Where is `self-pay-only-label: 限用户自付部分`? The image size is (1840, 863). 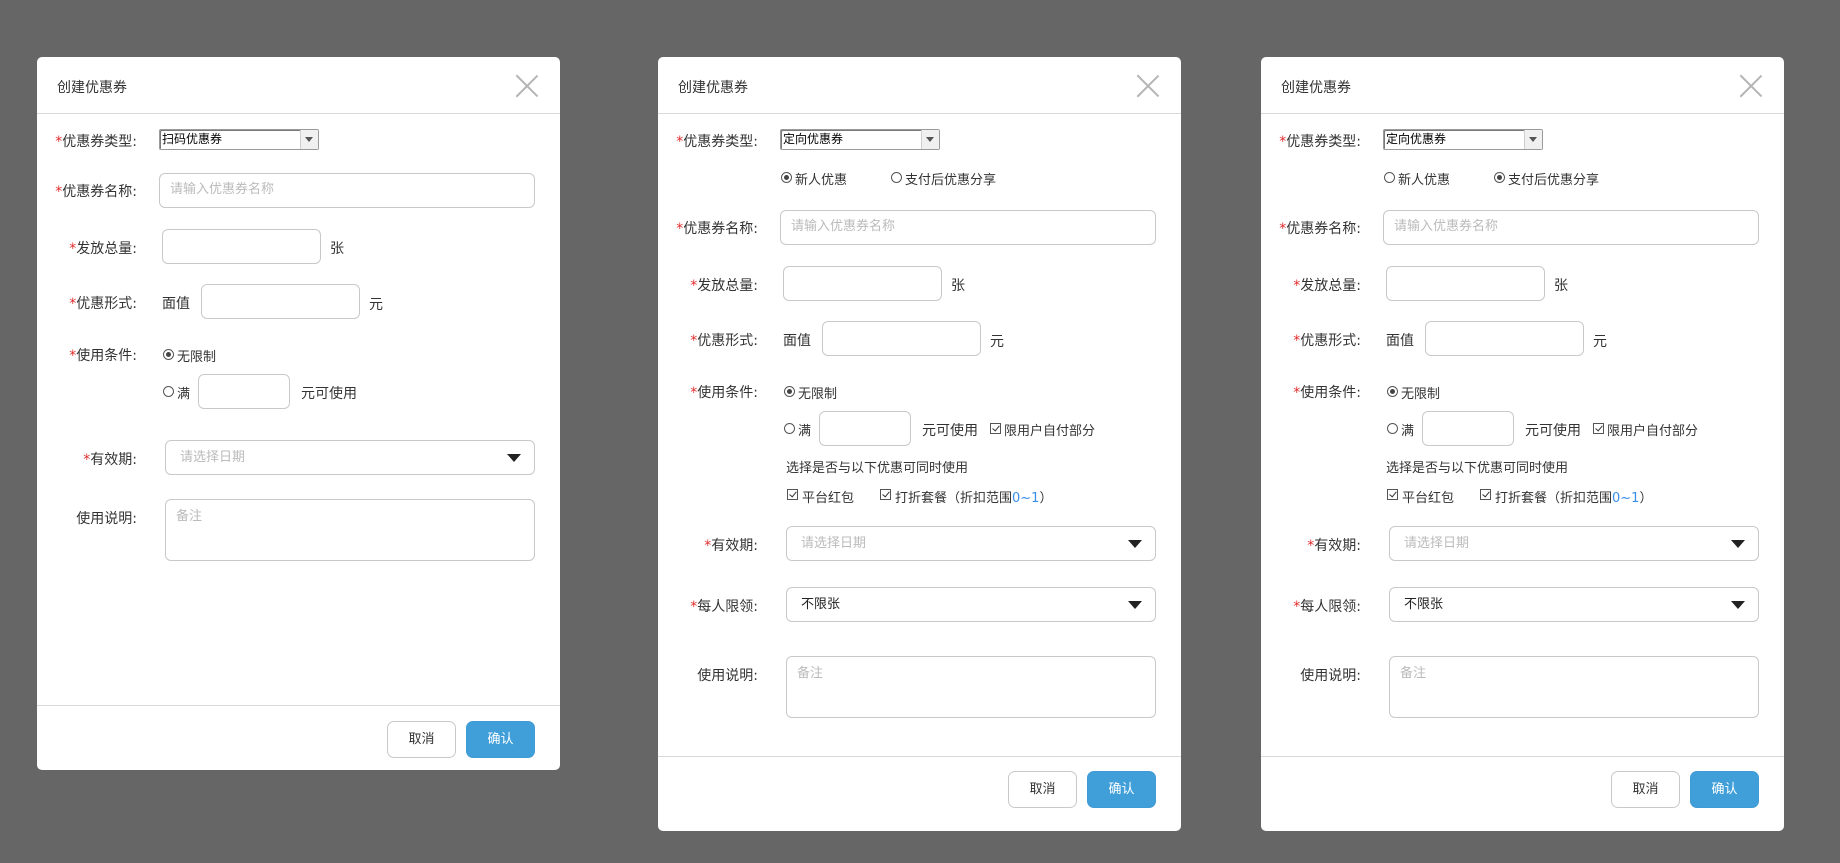 self-pay-only-label: 限用户自付部分 is located at coordinates (1050, 431).